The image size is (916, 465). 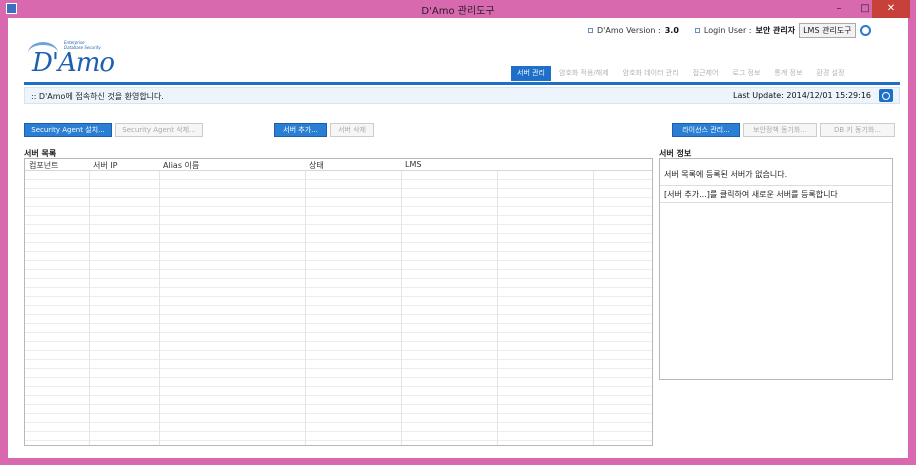 What do you see at coordinates (697, 30) in the screenshot?
I see `user-bullet-icon` at bounding box center [697, 30].